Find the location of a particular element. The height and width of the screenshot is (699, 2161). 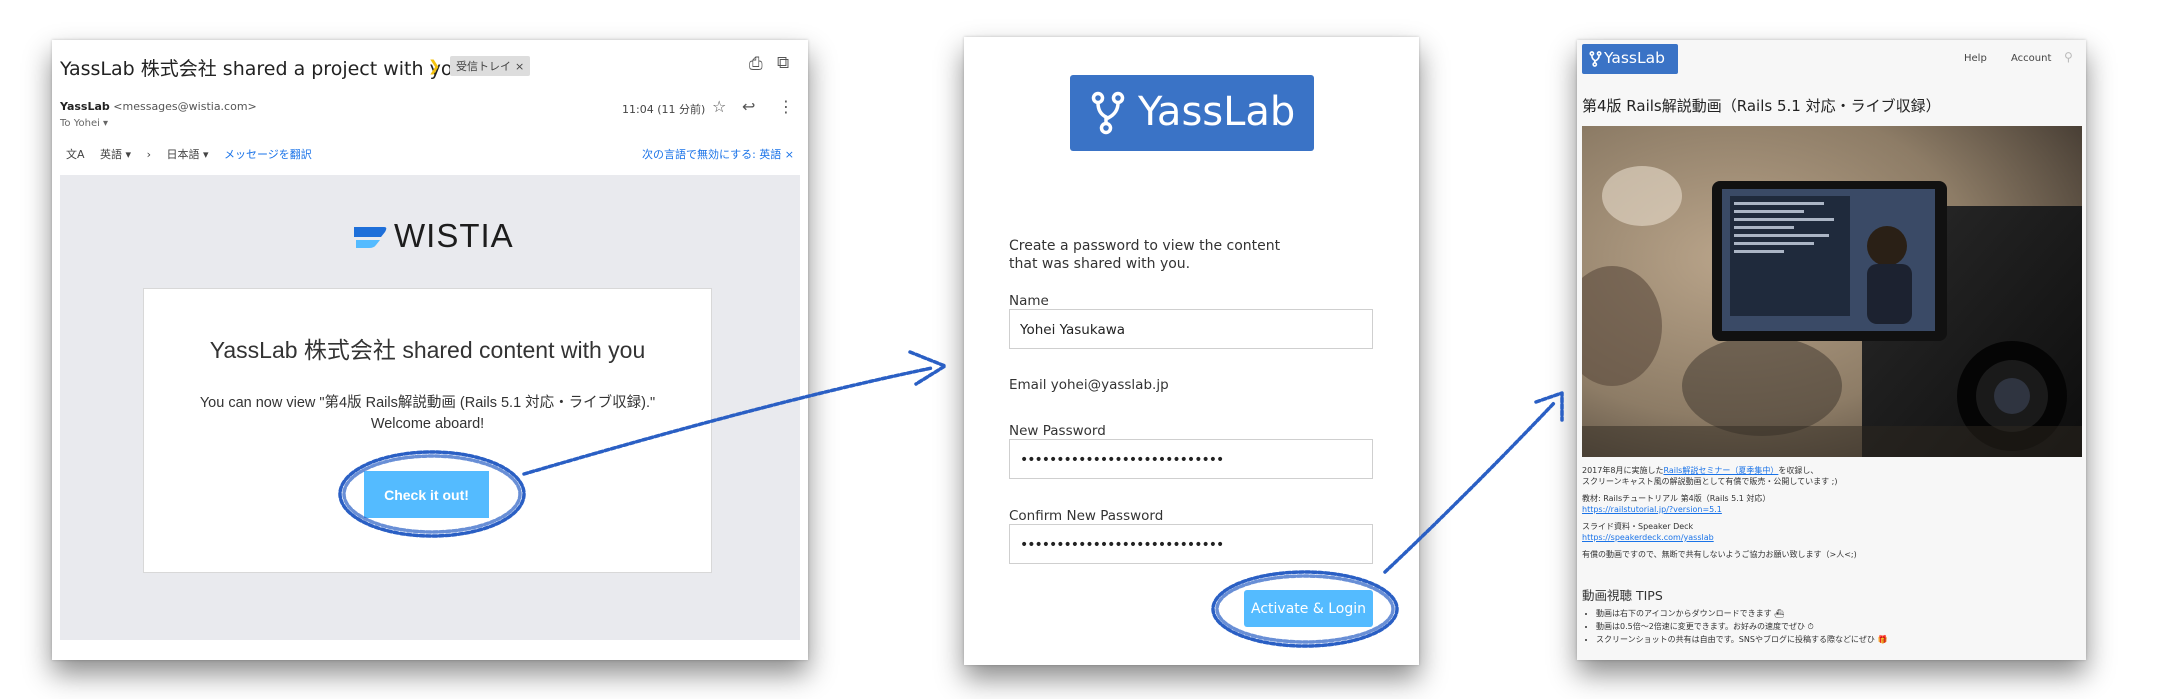

source-language-select: 英語 ▾ is located at coordinates (115, 154).